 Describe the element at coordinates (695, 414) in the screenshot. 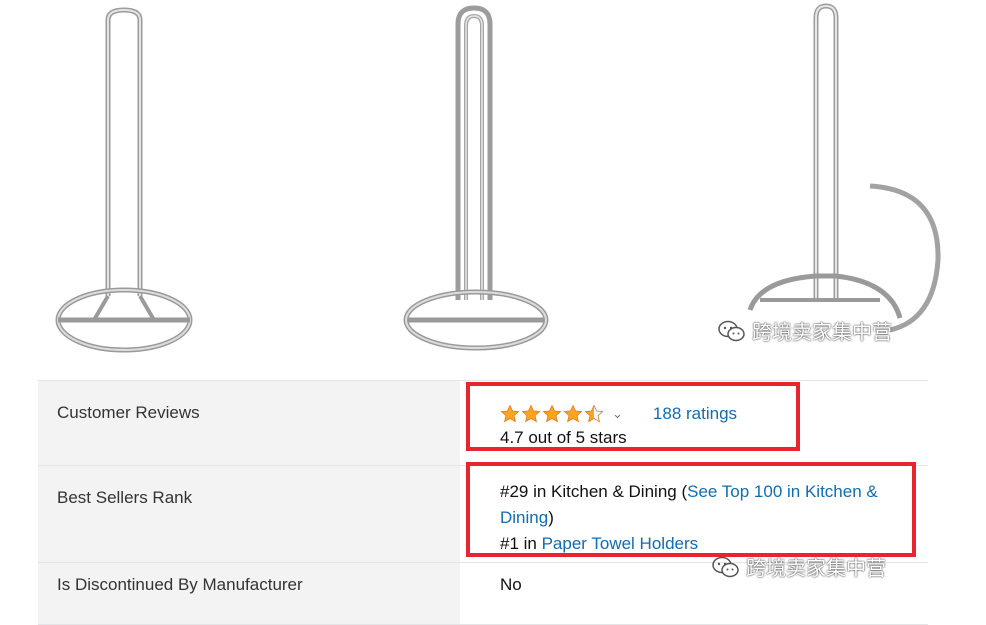

I see `ratings-link: 188 ratings` at that location.